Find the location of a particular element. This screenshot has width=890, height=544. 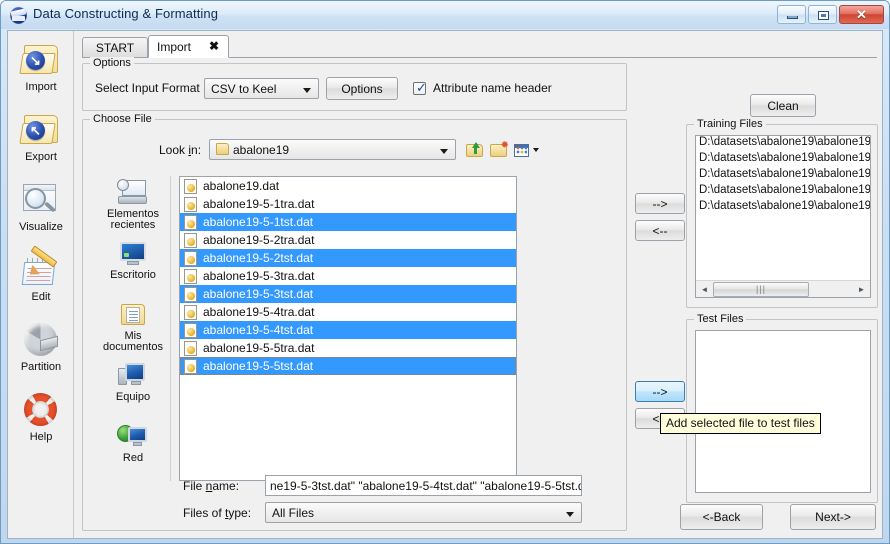

test-files-list is located at coordinates (783, 411).